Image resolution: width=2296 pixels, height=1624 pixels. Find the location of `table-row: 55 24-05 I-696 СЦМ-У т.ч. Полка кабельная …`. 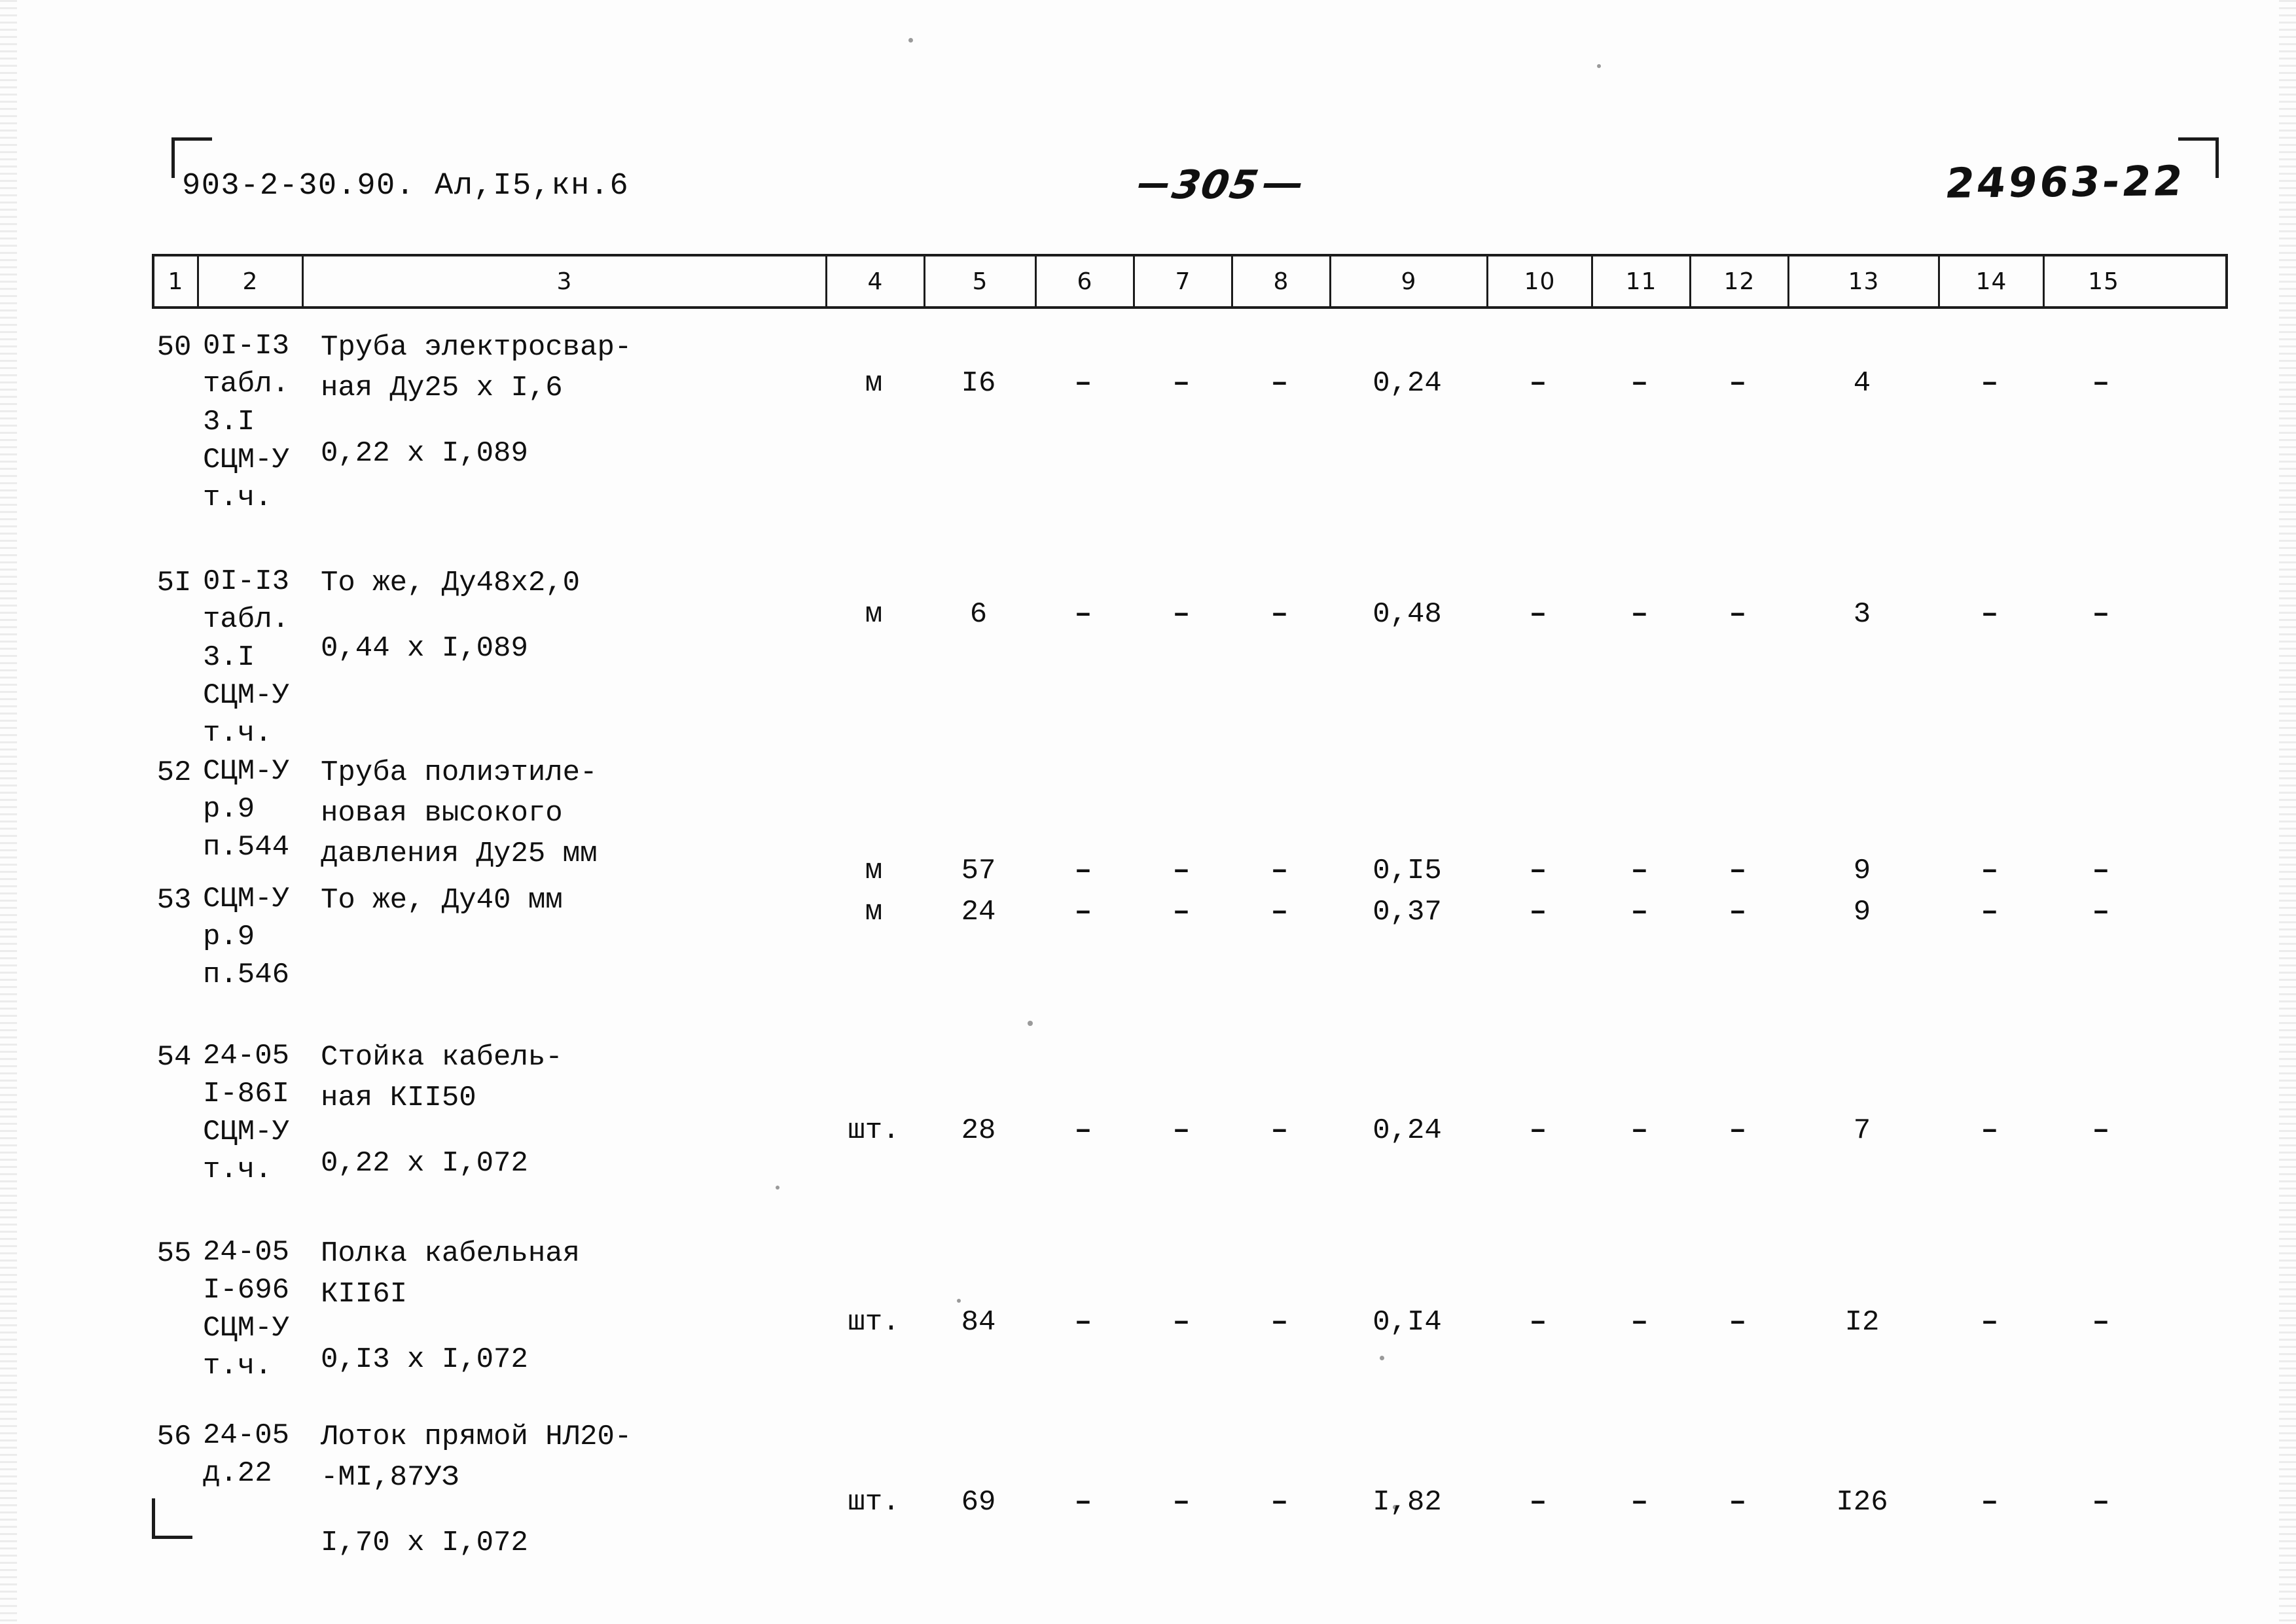

table-row: 55 24-05 I-696 СЦМ-У т.ч. Полка кабельная … is located at coordinates (1190, 1331).